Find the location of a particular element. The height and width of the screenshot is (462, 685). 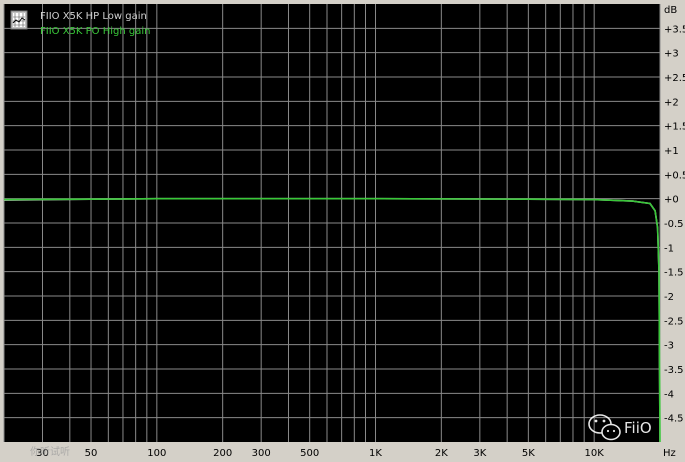

legend-entry-high-gain: FIIO X5K PO High gain is located at coordinates (95, 31).